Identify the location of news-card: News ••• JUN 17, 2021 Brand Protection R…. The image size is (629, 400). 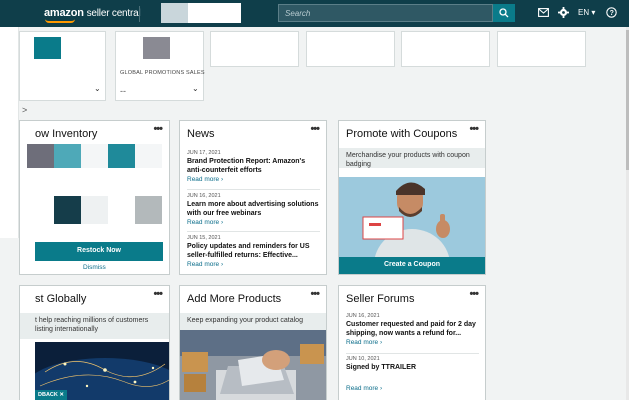
(253, 197).